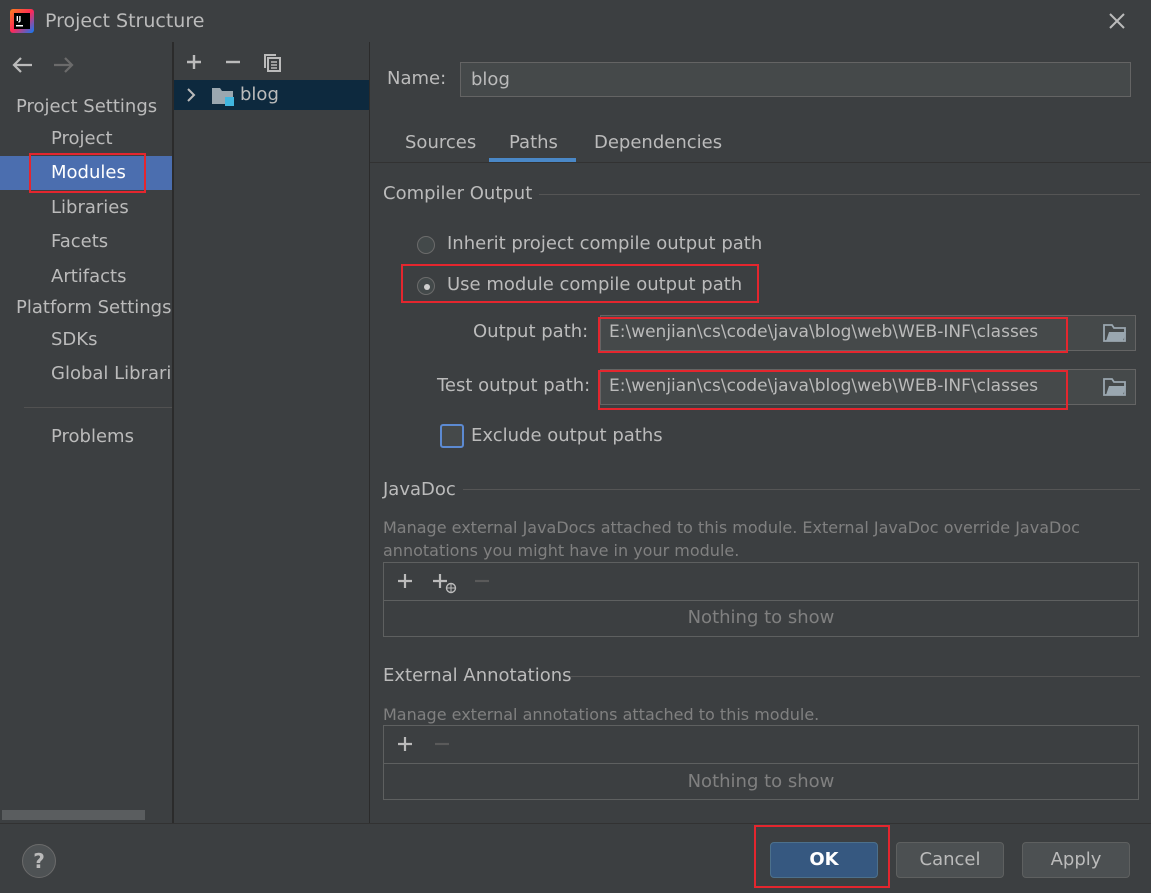 The width and height of the screenshot is (1151, 893). What do you see at coordinates (80, 241) in the screenshot?
I see `sidebar-item-label: Facets` at bounding box center [80, 241].